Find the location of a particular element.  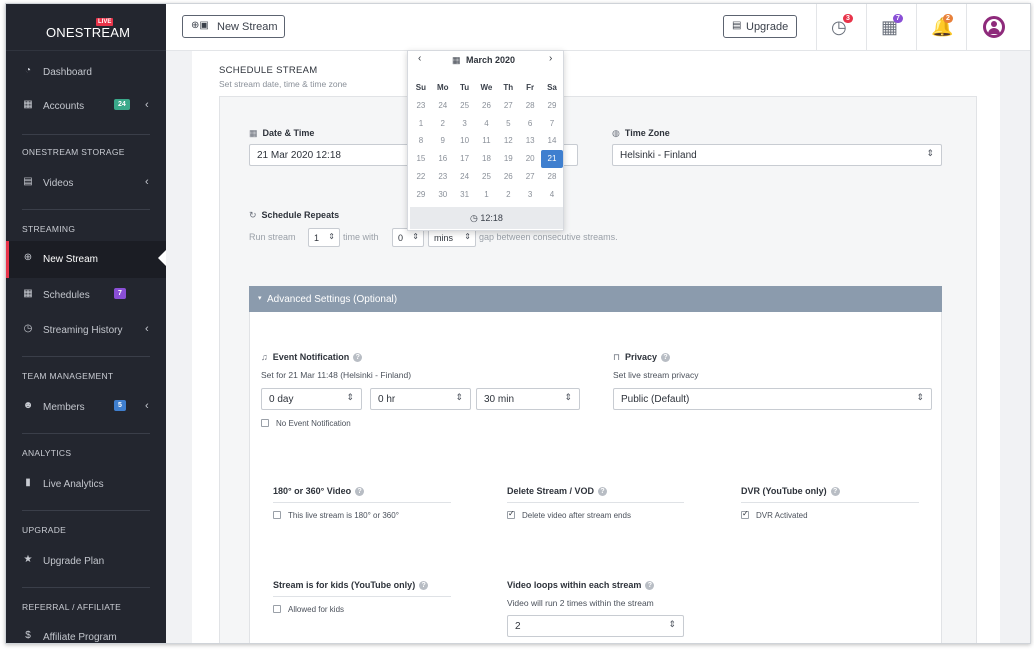

select-arrows-icon: ⇕ is located at coordinates (920, 397).